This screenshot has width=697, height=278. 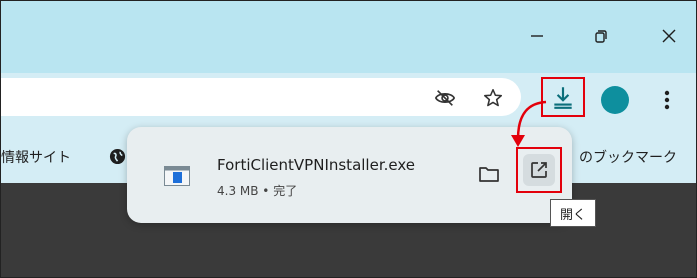 I want to click on close-icon, so click(x=669, y=36).